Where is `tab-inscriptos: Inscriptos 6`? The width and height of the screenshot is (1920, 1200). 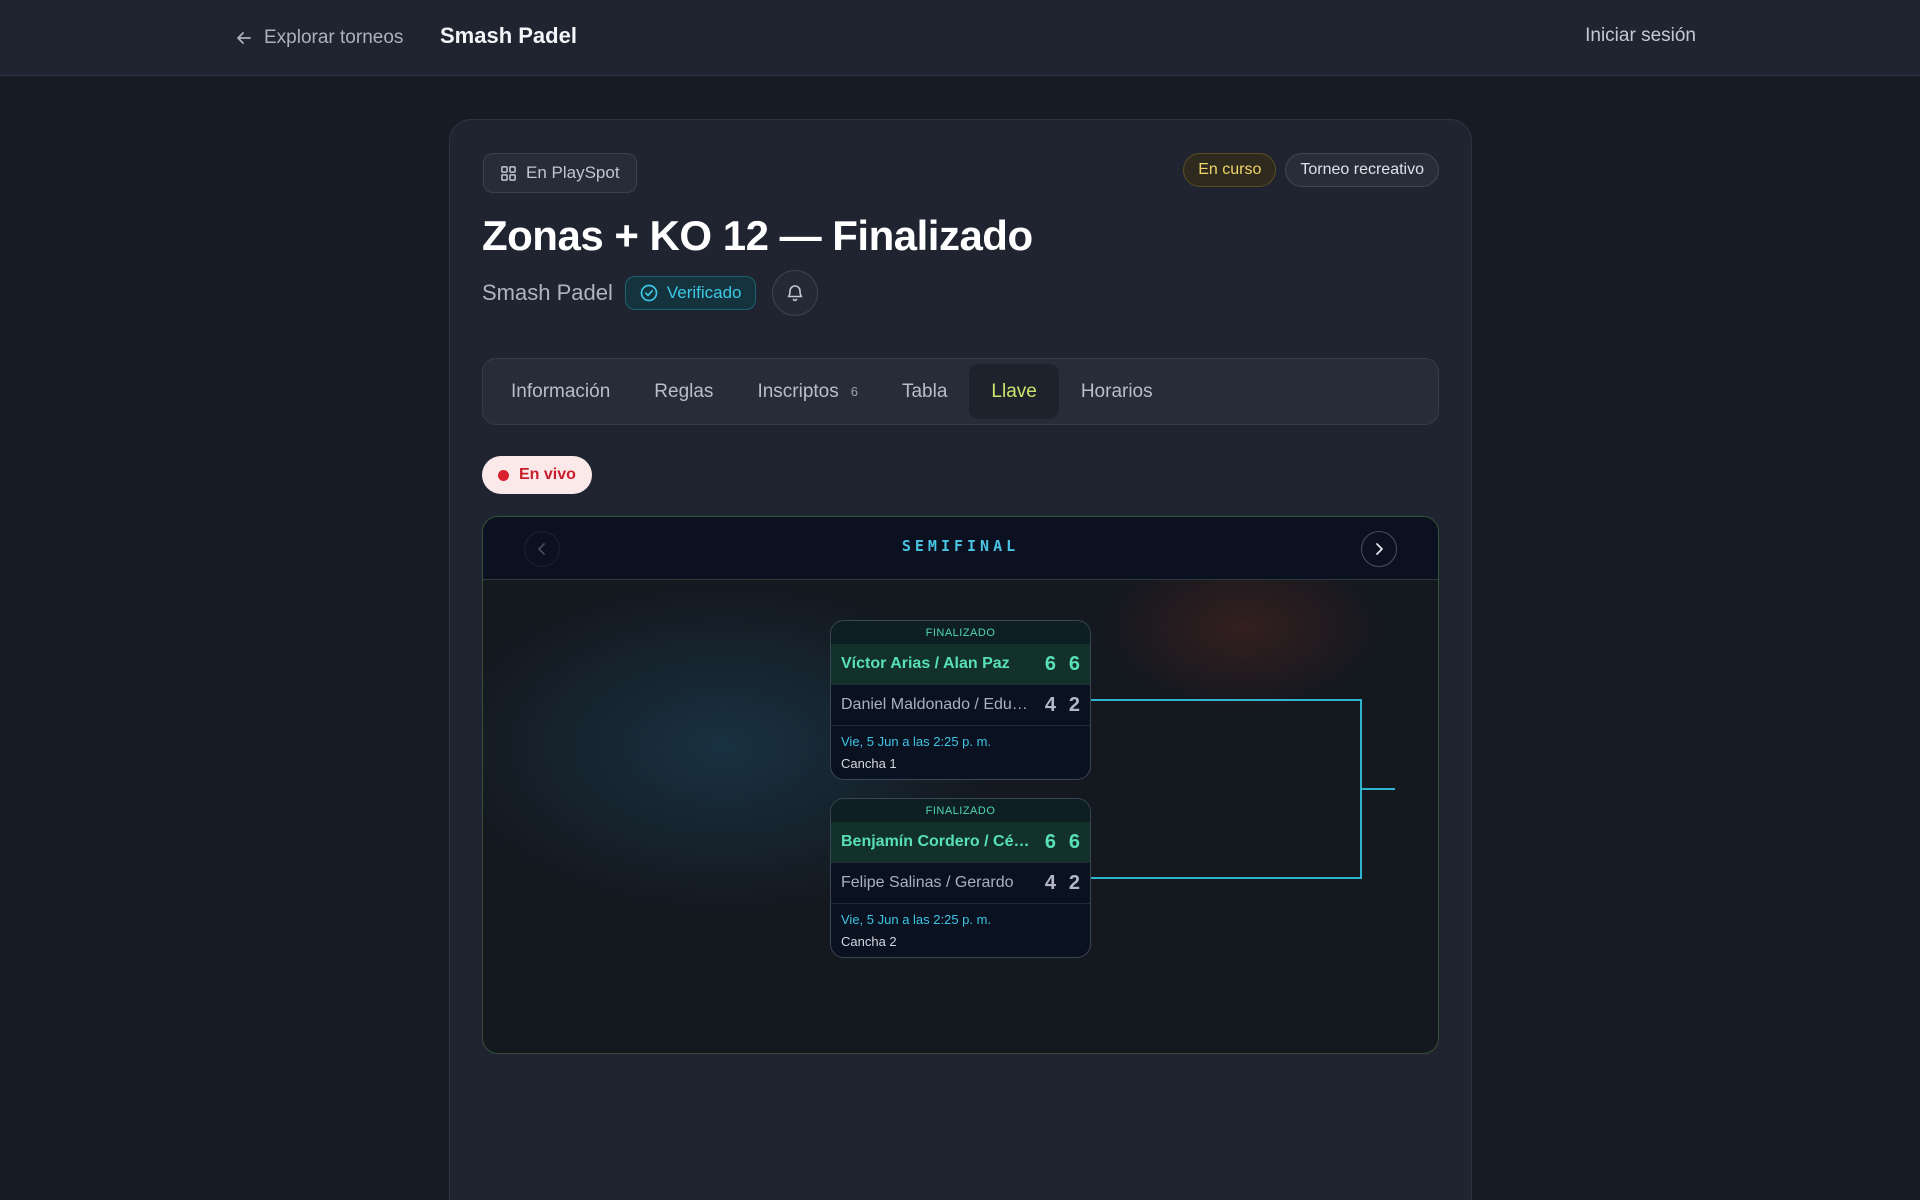
tab-inscriptos: Inscriptos 6 is located at coordinates (807, 391).